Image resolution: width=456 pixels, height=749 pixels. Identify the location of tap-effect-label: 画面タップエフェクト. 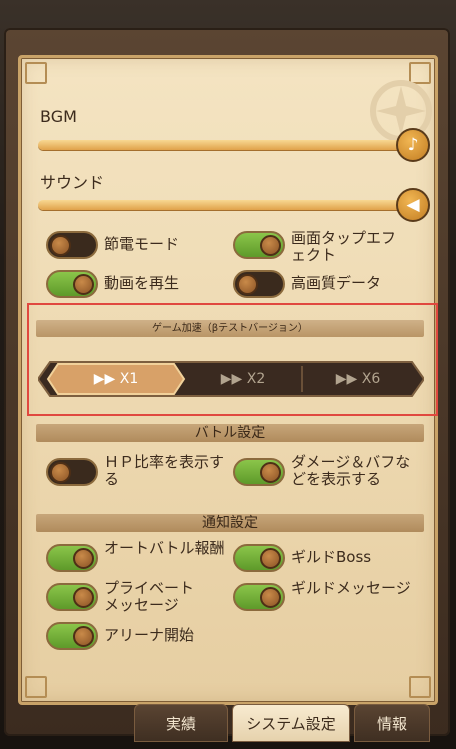
(344, 246).